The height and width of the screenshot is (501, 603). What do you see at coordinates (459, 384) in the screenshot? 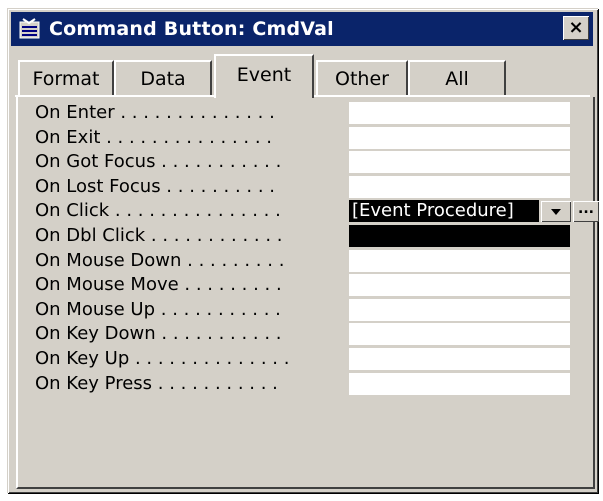
I see `on-key-press-field` at bounding box center [459, 384].